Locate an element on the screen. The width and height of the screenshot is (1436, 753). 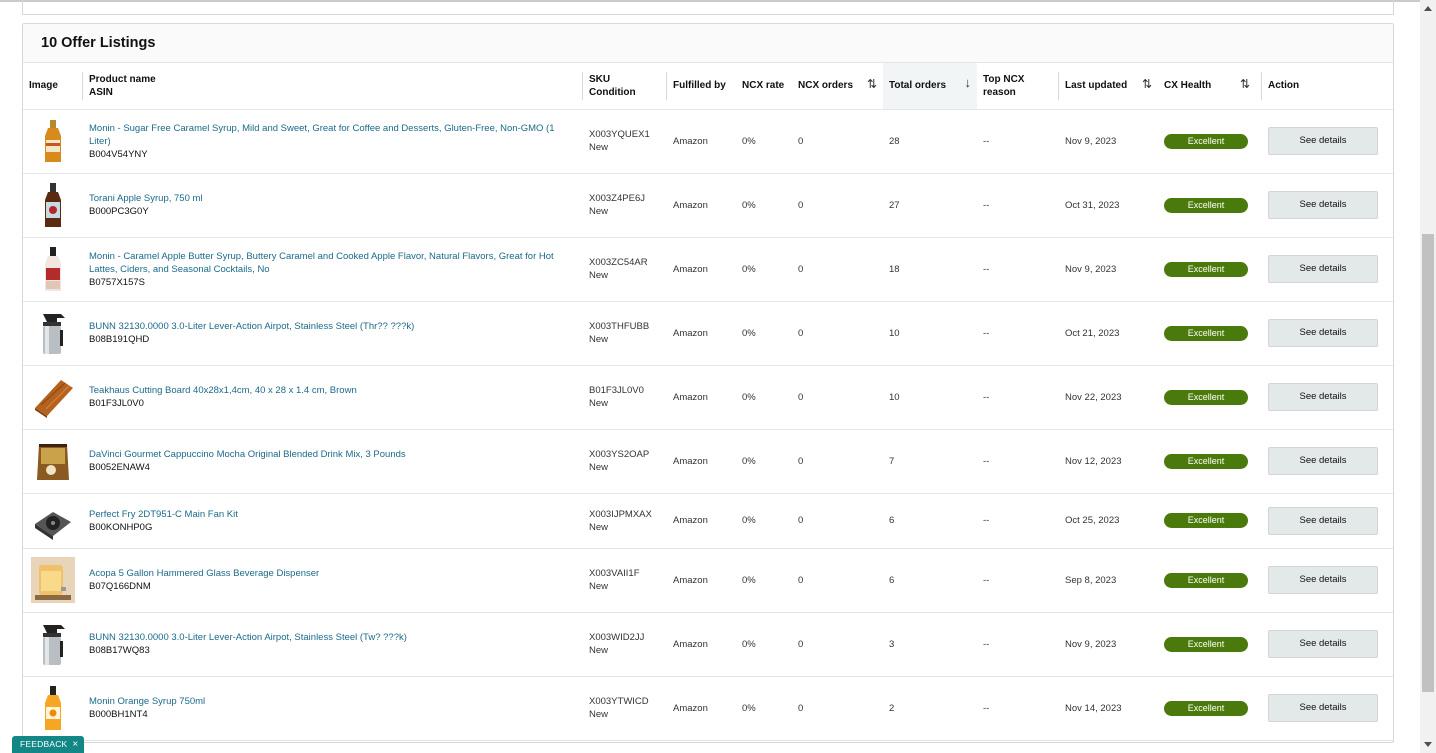
close-icon: × is located at coordinates (75, 744).